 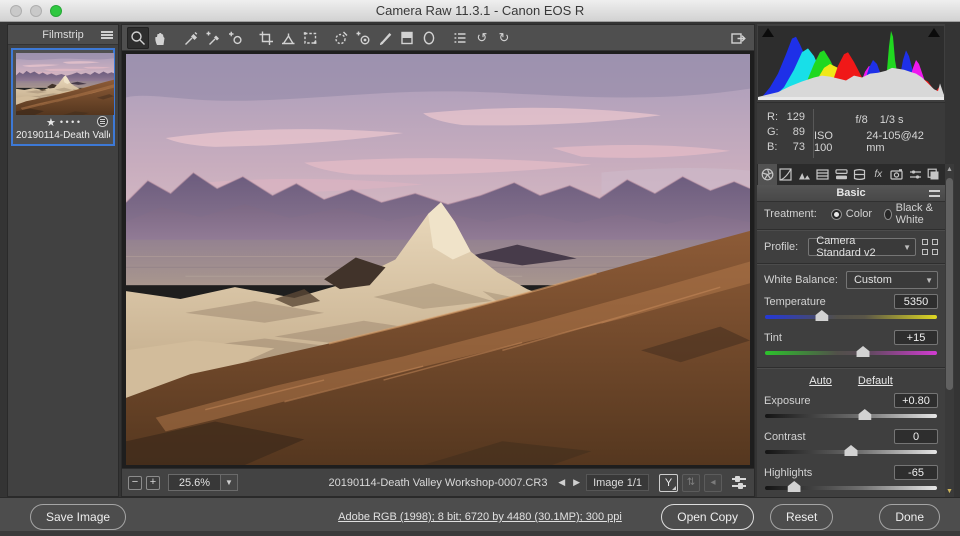 I want to click on preview-settings-icon, so click(x=739, y=483).